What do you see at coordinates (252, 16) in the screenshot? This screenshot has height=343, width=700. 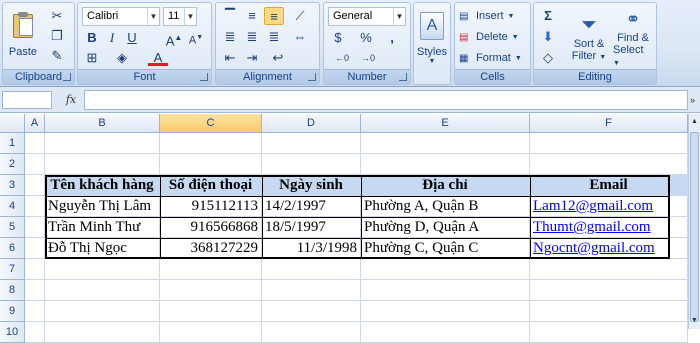 I see `align-middle-icon: ≡` at bounding box center [252, 16].